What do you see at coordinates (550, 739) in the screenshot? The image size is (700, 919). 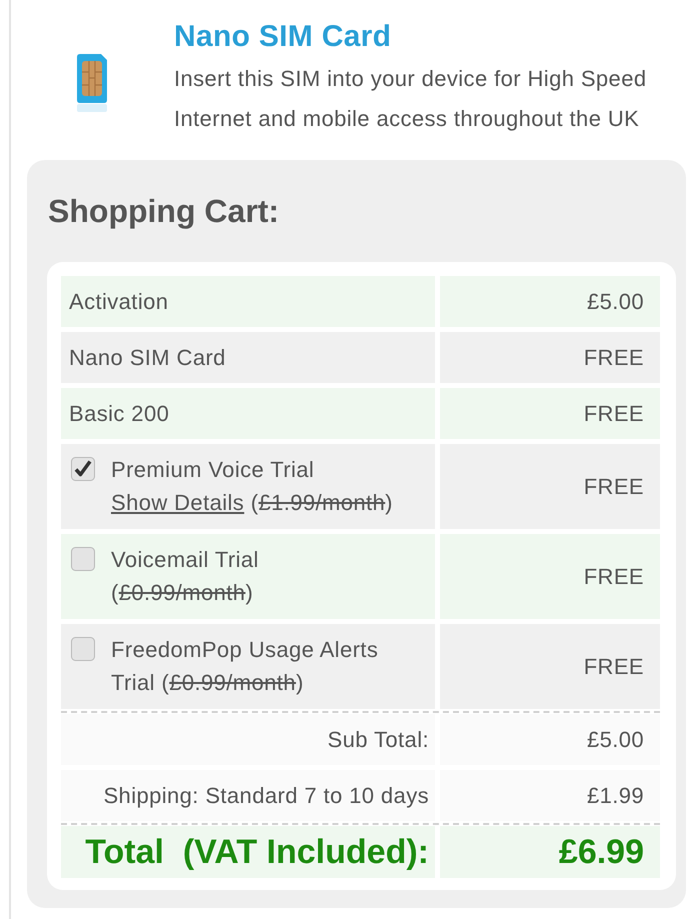 I see `subtotal-value: £5.00` at bounding box center [550, 739].